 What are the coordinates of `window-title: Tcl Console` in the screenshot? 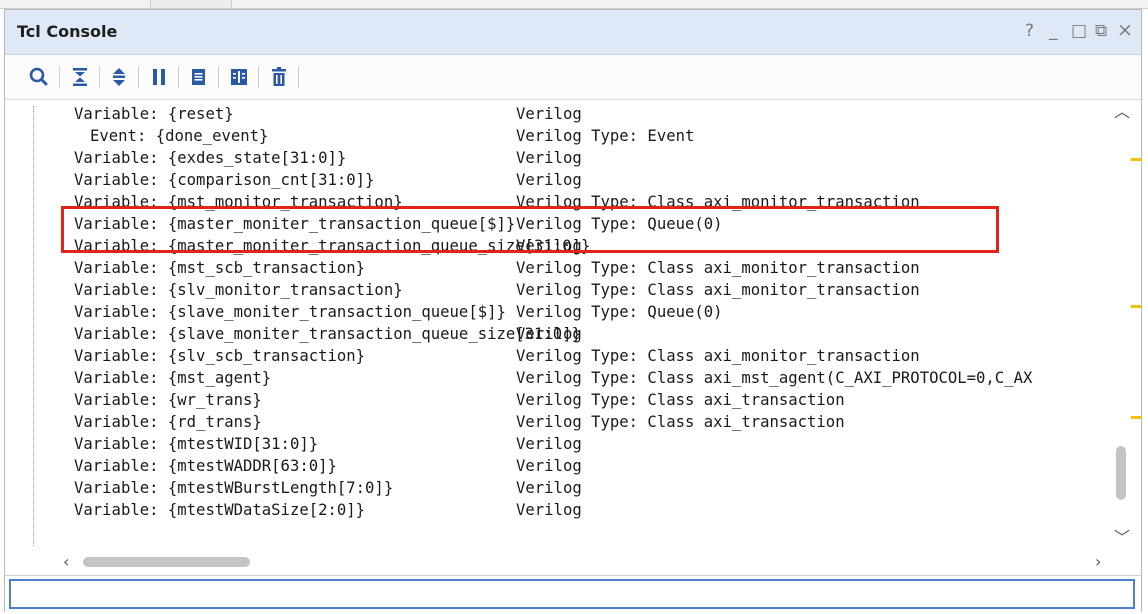 It's located at (67, 31).